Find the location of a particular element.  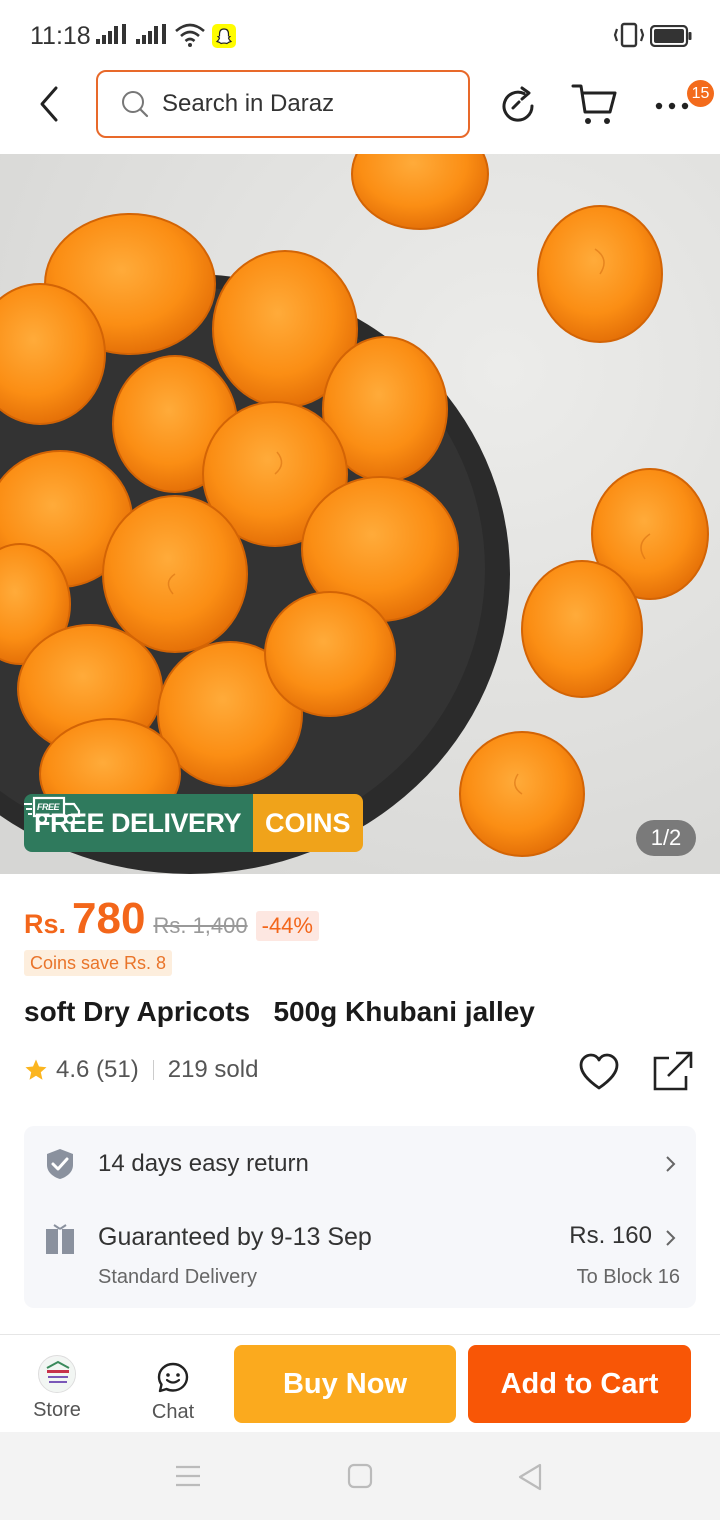

search-placeholder: Search in Daraz is located at coordinates (248, 103).